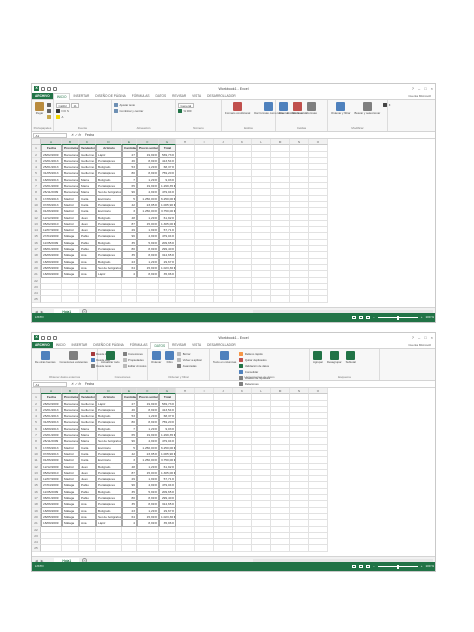  I want to click on paste-button: Pegar, so click(39, 111).